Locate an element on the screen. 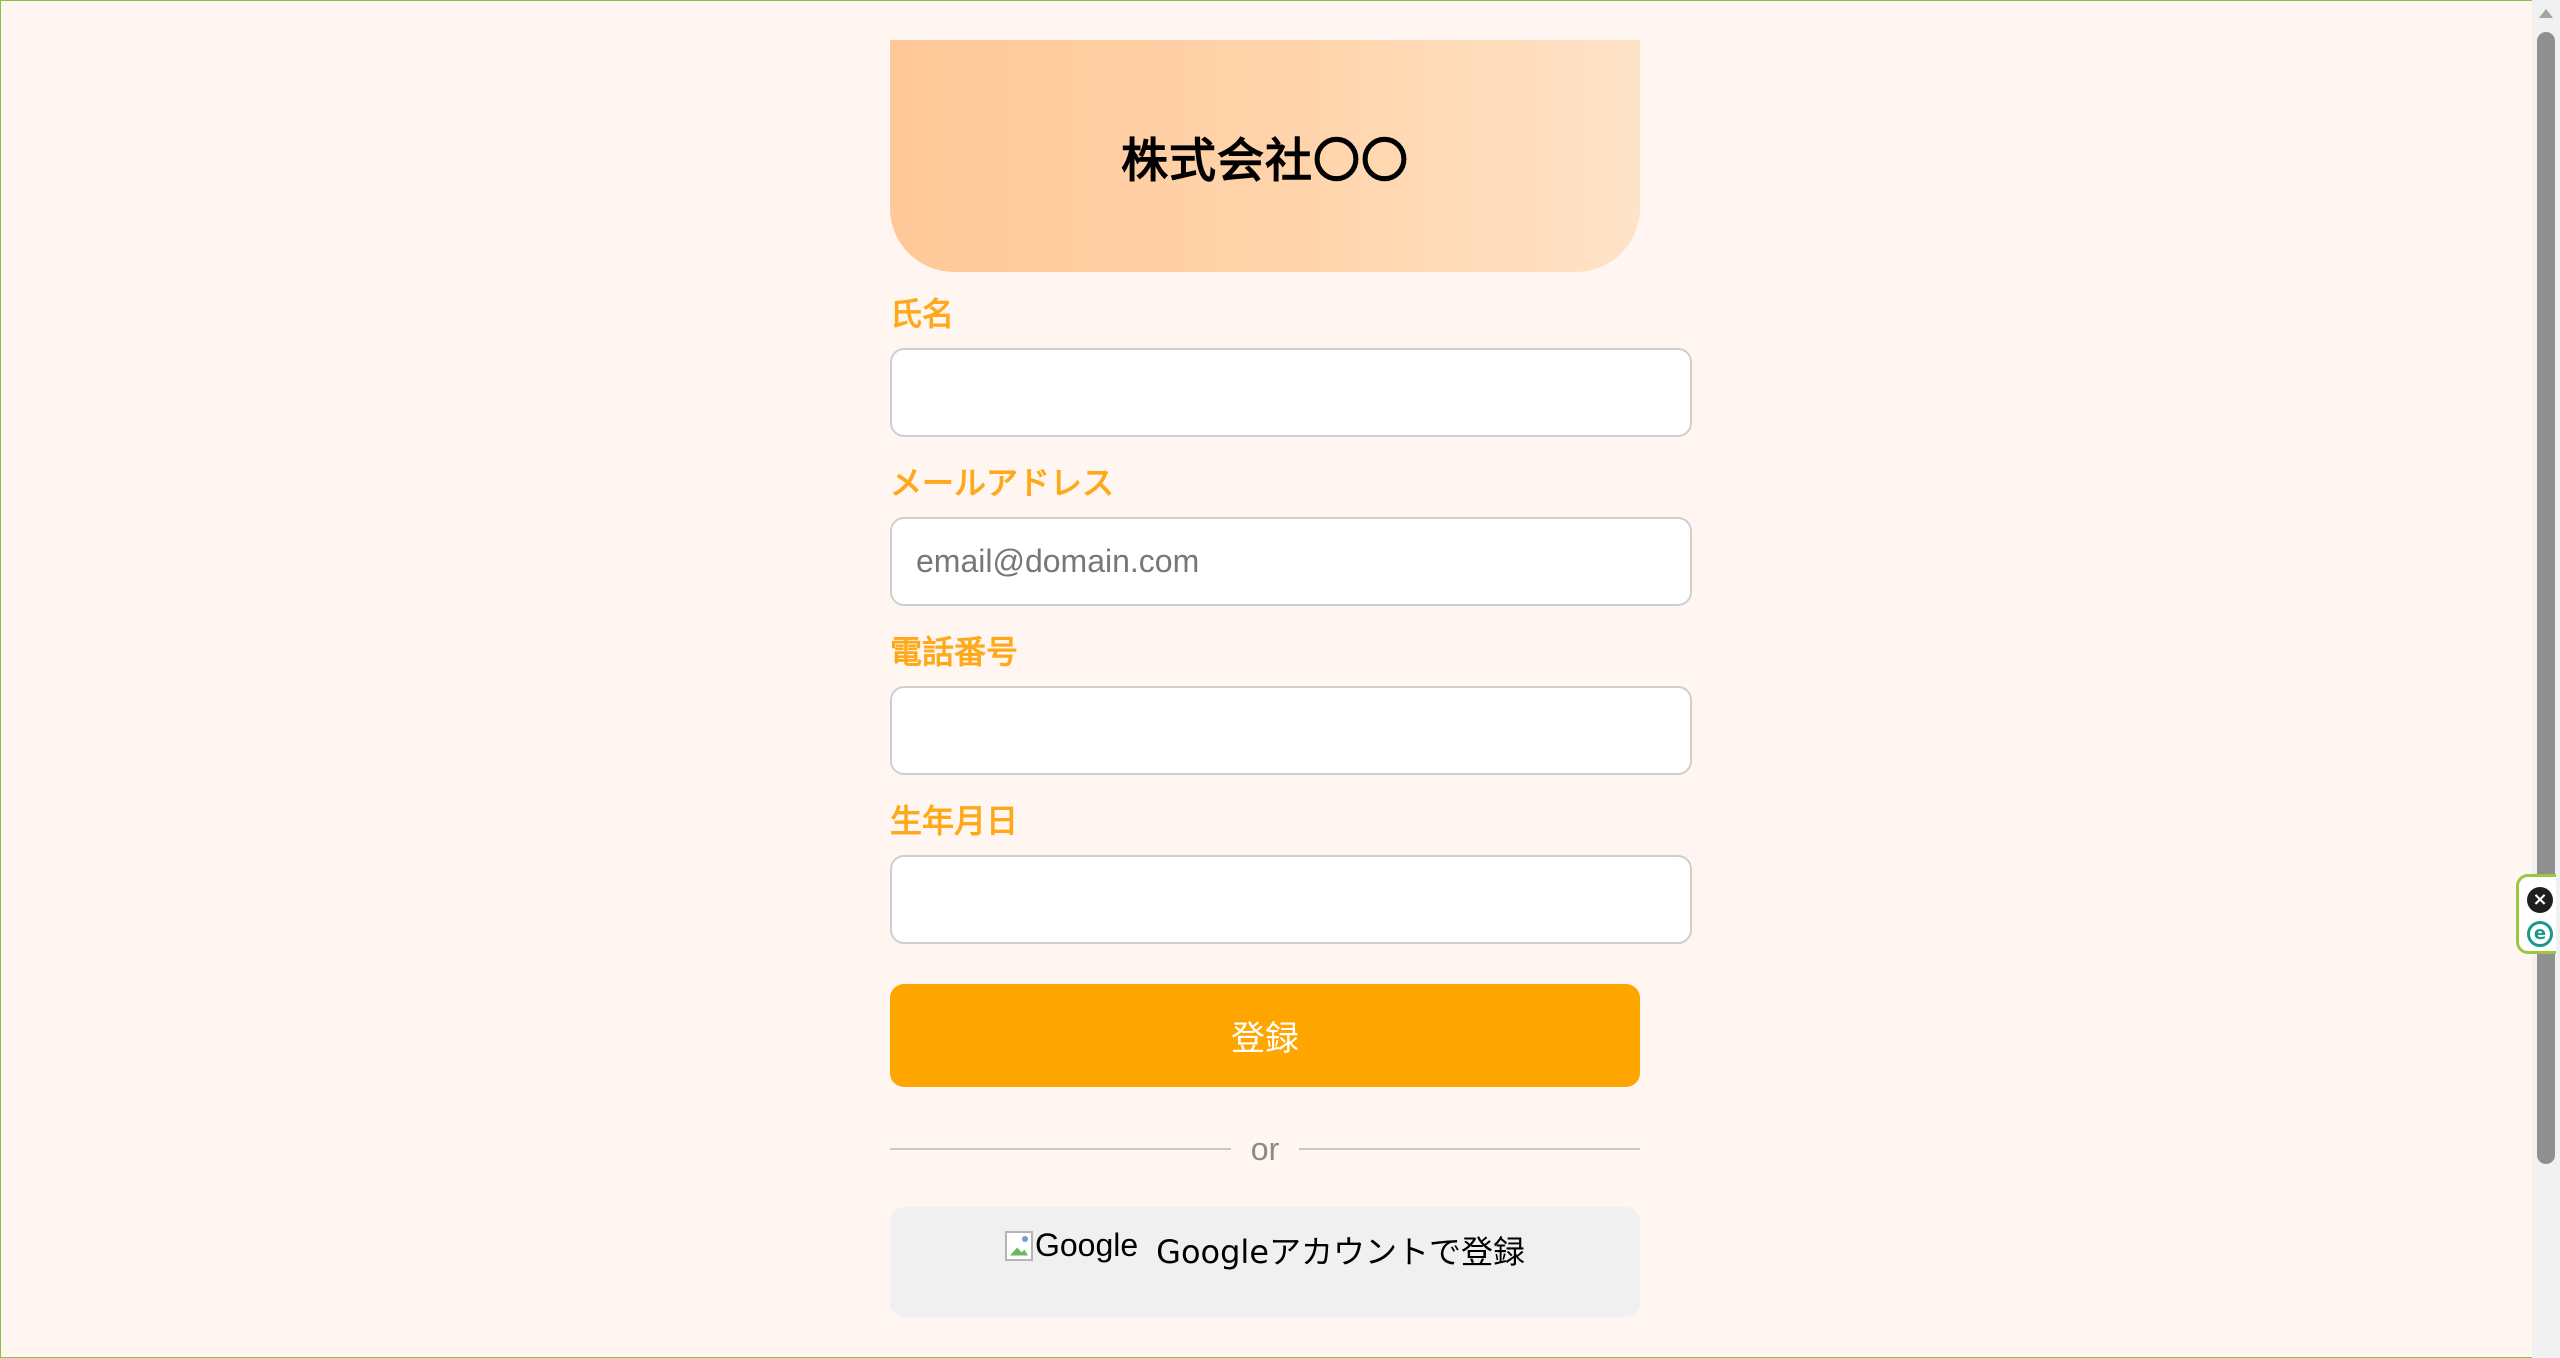  google-signup-button: Google Googleアカウントで登録 is located at coordinates (1265, 1262).